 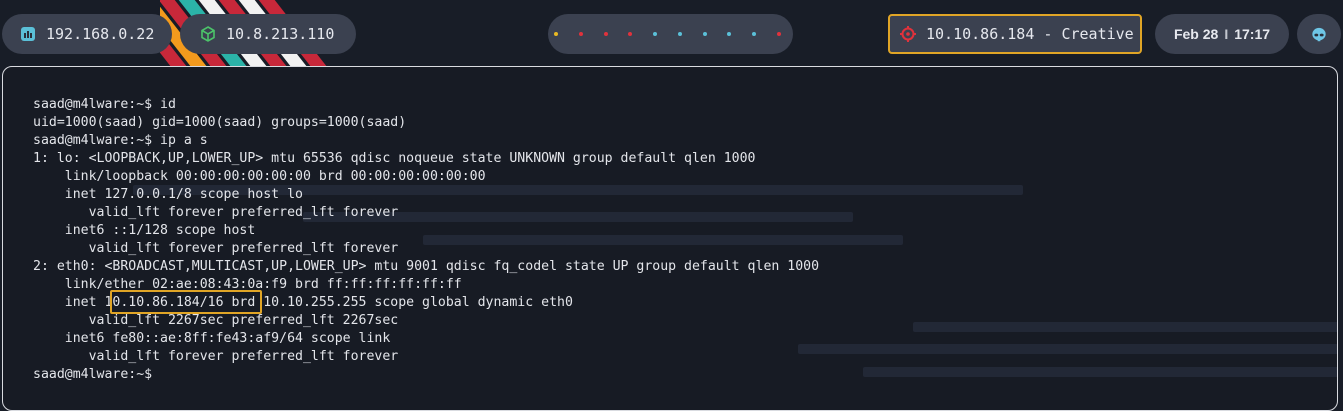 What do you see at coordinates (1030, 34) in the screenshot?
I see `target-text: 10.10.86.184 - Creative` at bounding box center [1030, 34].